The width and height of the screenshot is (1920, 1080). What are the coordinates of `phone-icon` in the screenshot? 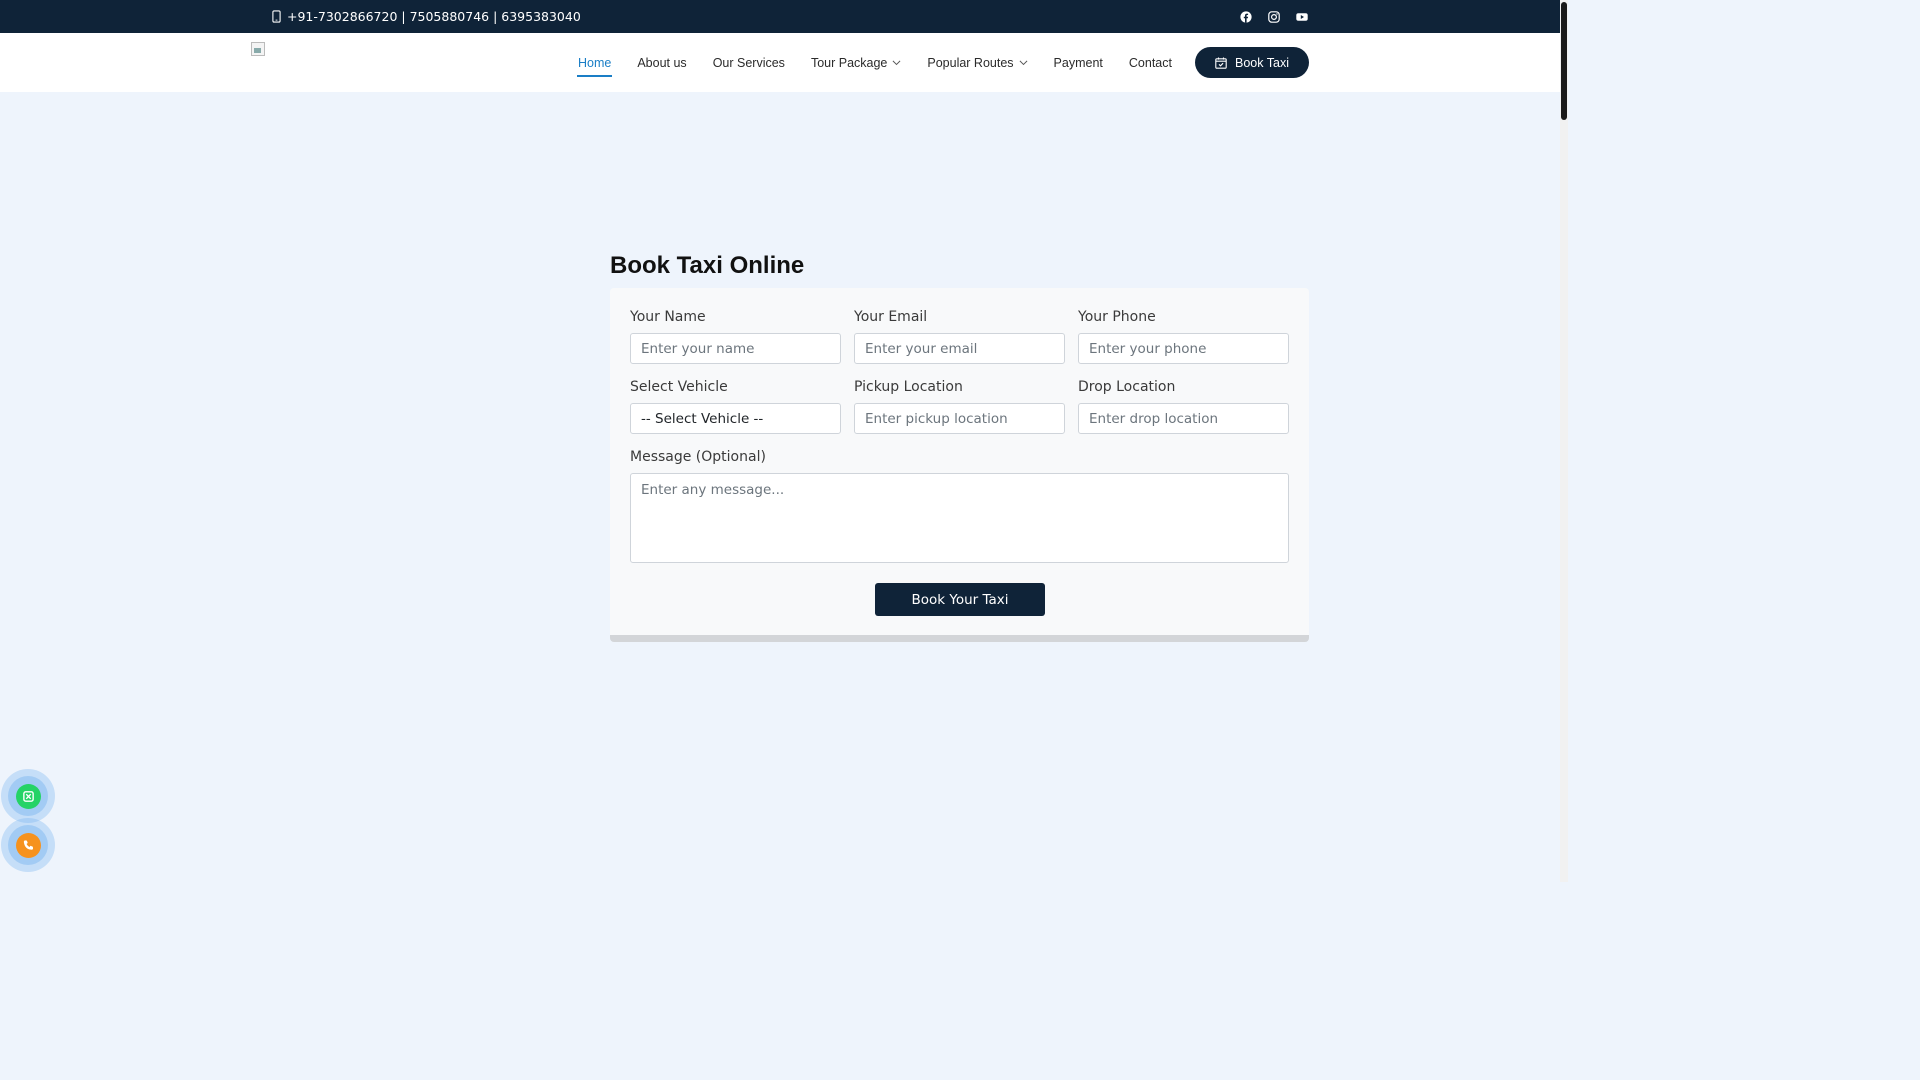 It's located at (28, 844).